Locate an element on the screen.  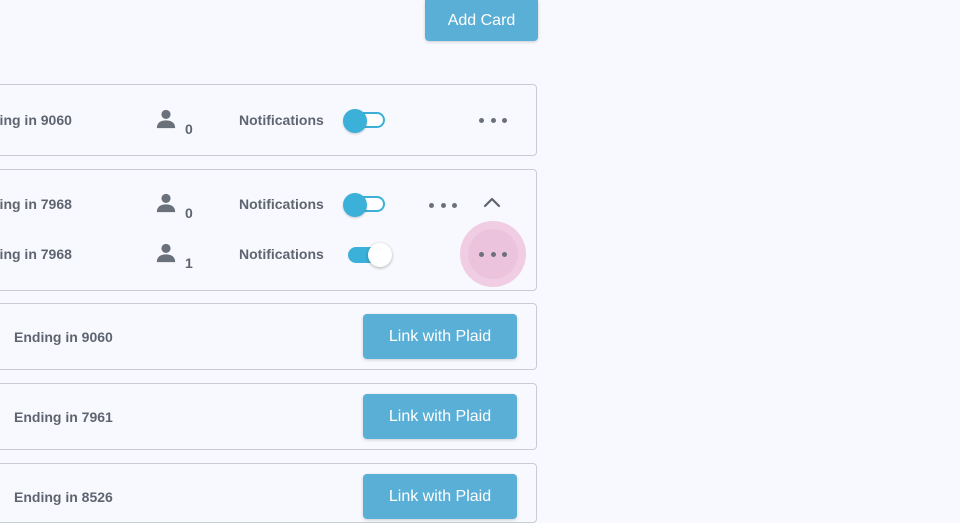
add-card-button: Add Card is located at coordinates (481, 20).